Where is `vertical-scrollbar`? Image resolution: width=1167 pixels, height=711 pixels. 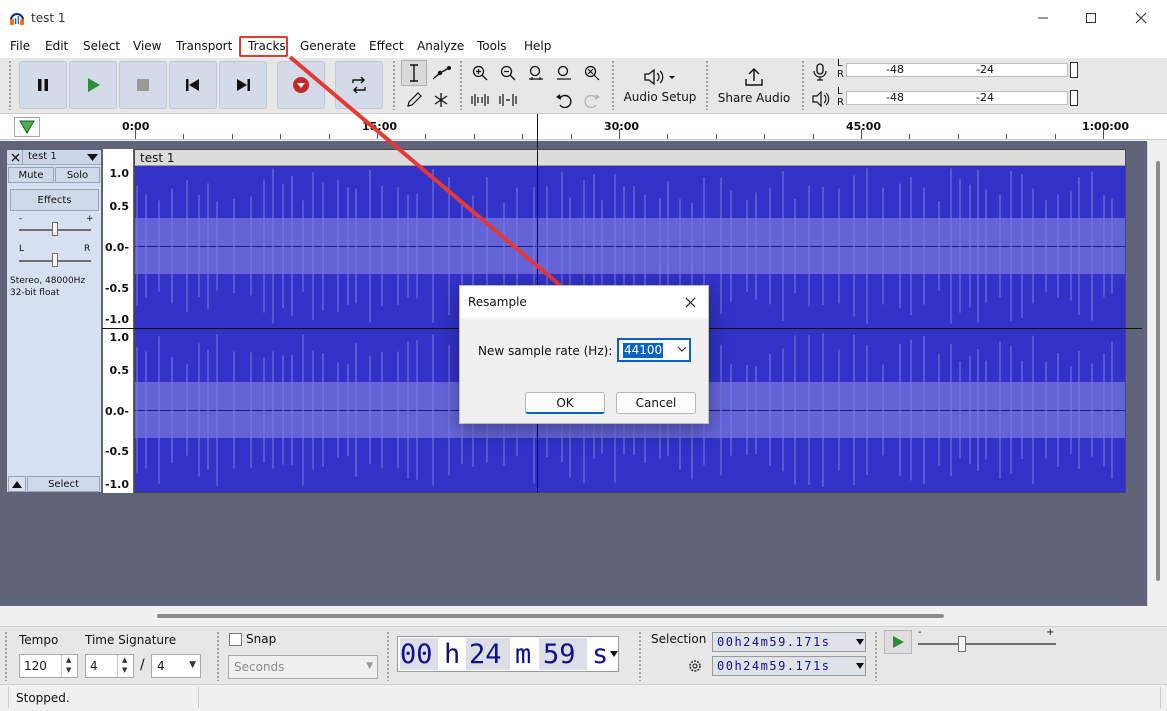 vertical-scrollbar is located at coordinates (1157, 373).